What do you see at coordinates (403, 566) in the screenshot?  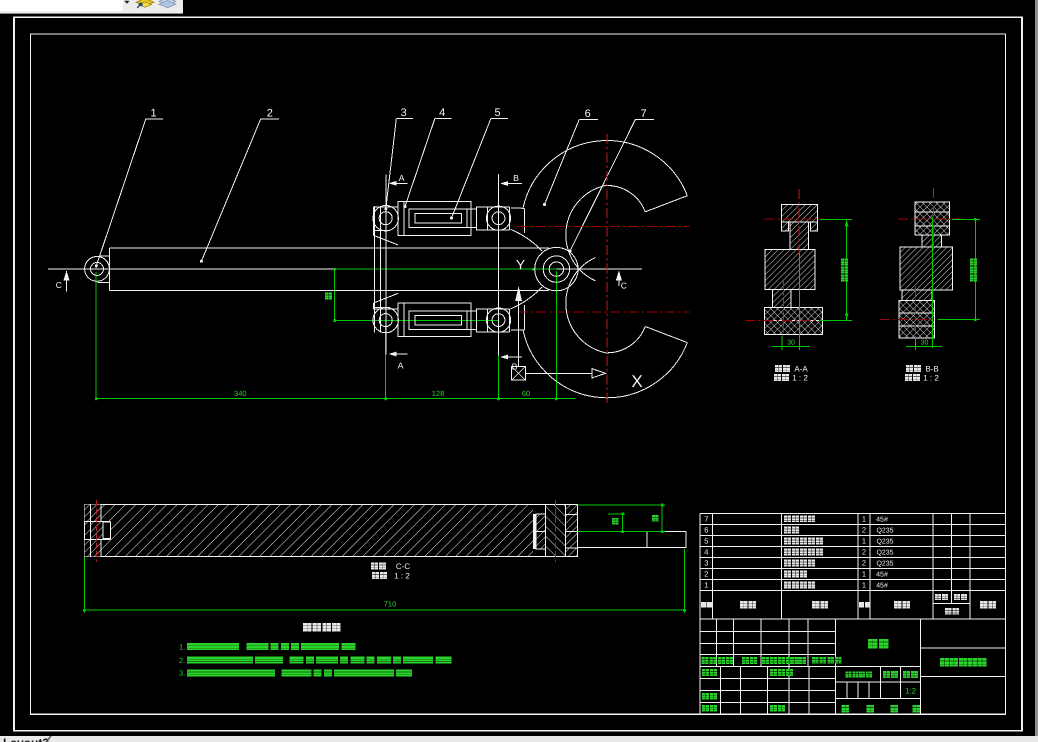 I see `svg-text: C-C` at bounding box center [403, 566].